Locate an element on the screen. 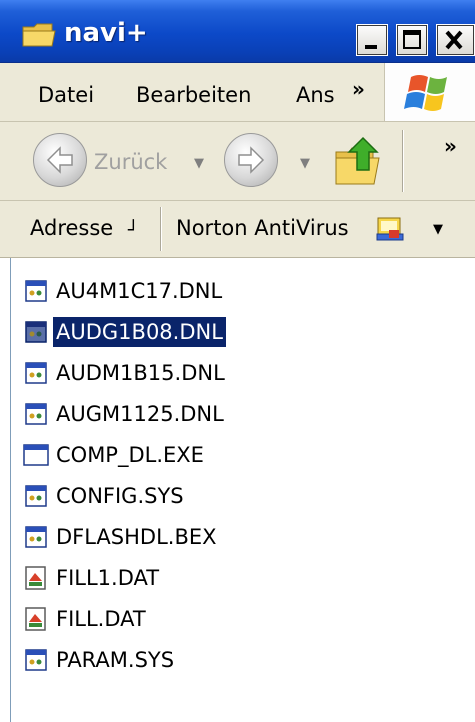 The width and height of the screenshot is (475, 722). close-button is located at coordinates (455, 40).